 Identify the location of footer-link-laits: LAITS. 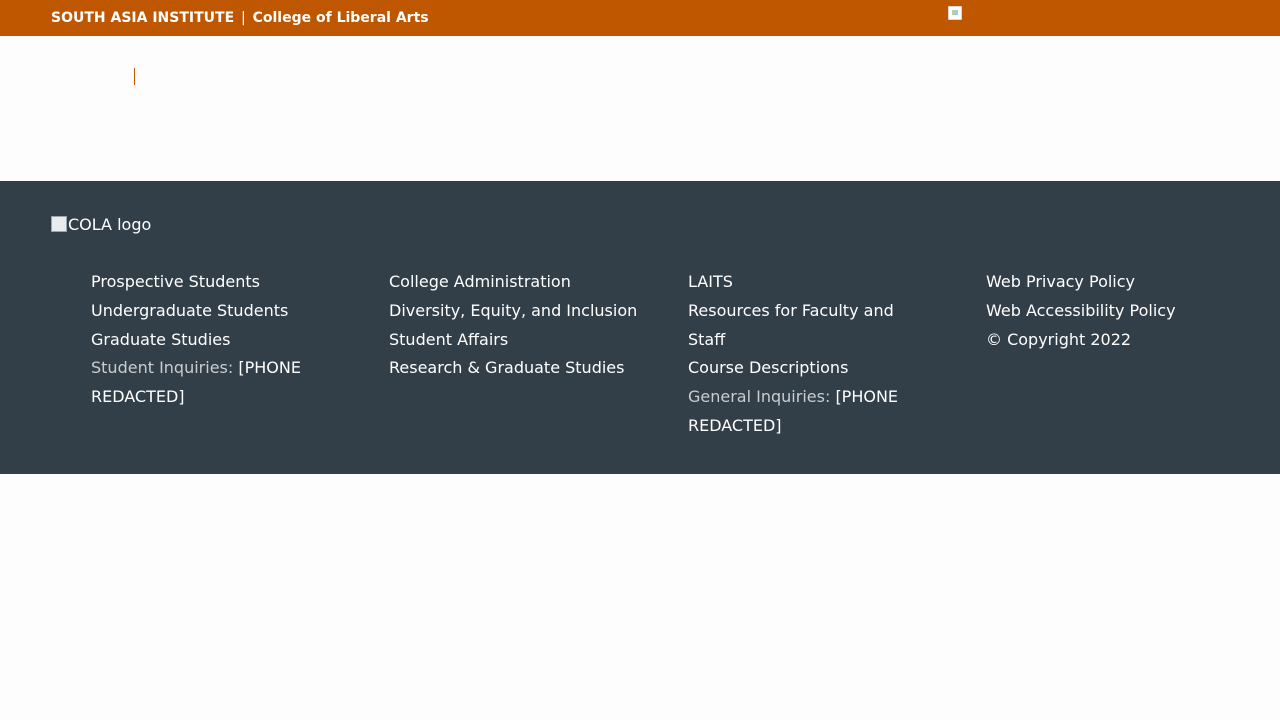
(808, 282).